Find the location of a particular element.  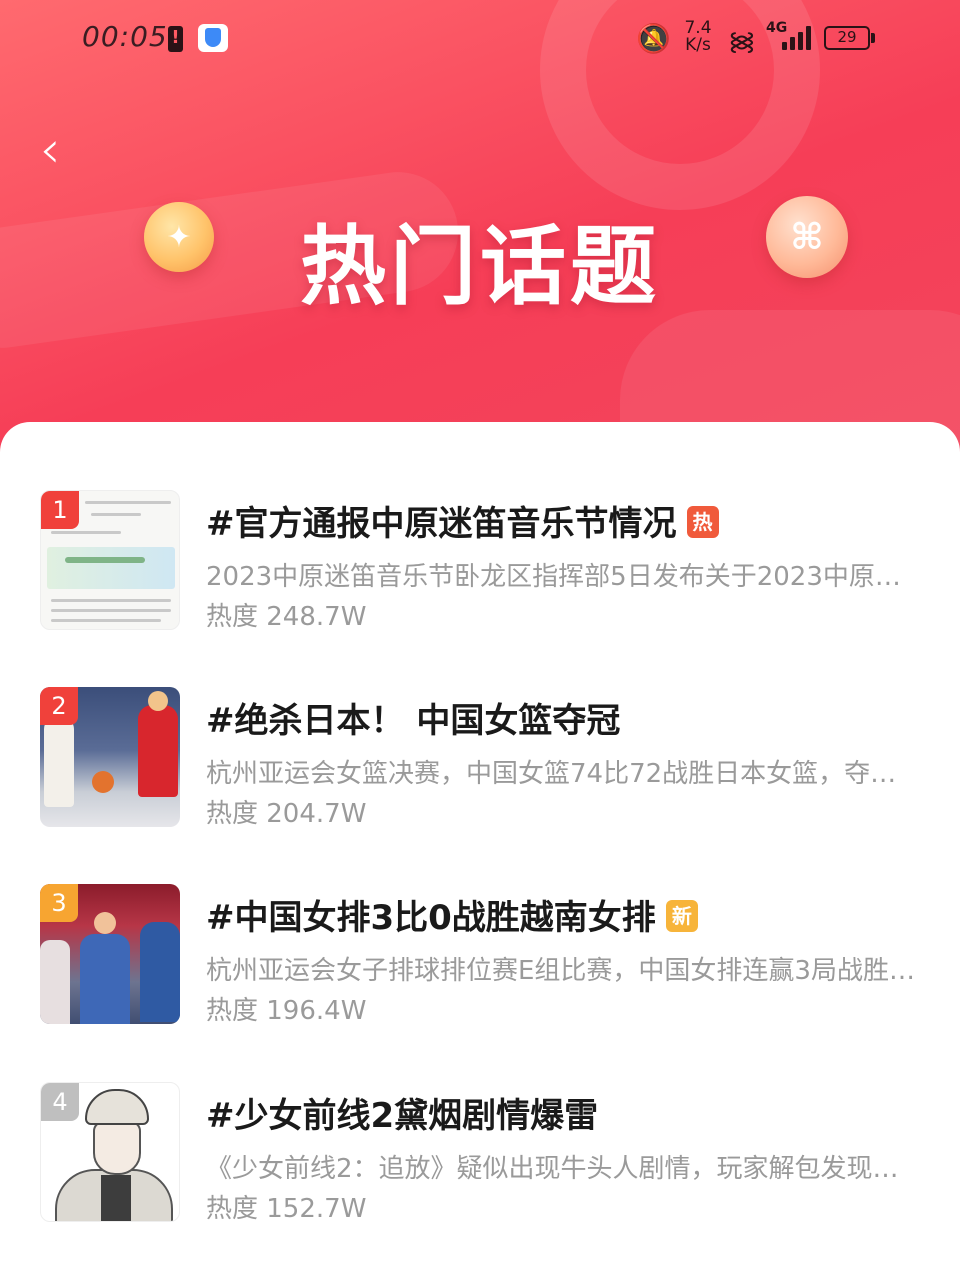

topic-heat: 热度 204.7W is located at coordinates (286, 814).